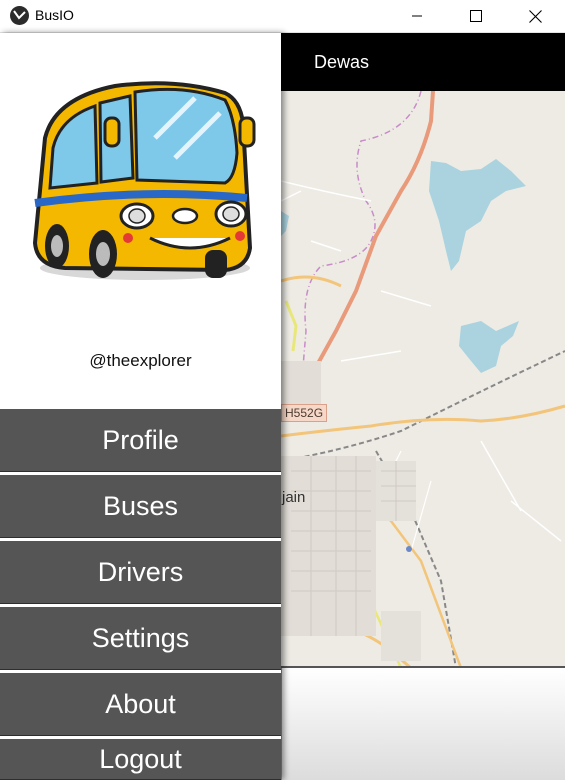 The width and height of the screenshot is (565, 780). I want to click on map-city-label: Dewas, so click(342, 62).